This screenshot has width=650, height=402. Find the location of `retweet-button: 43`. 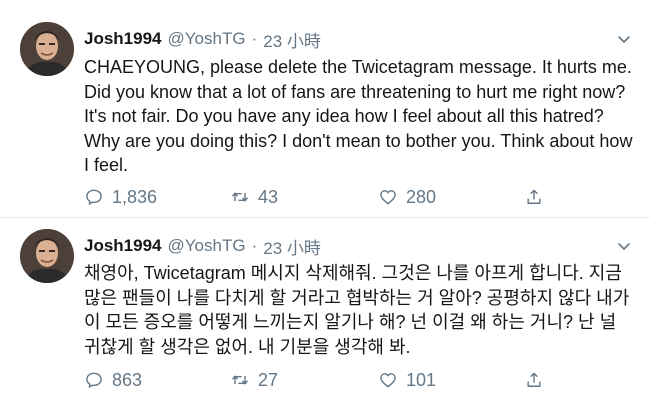

retweet-button: 43 is located at coordinates (254, 197).